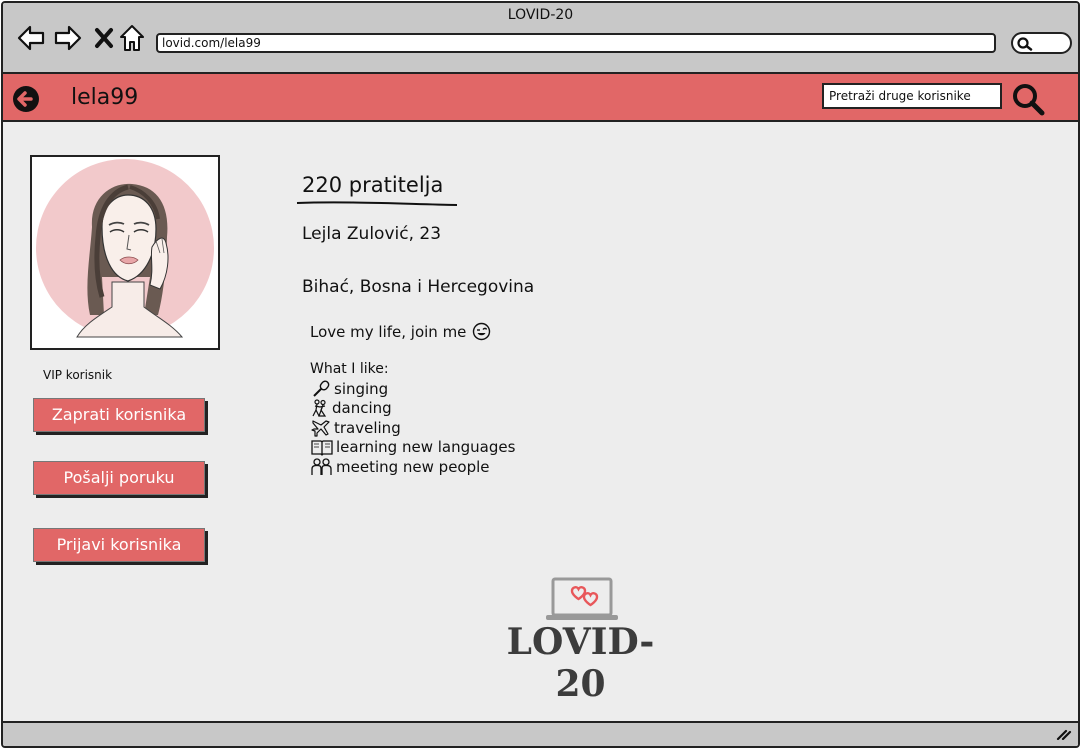  I want to click on laptop-hearts-icon, so click(582, 598).